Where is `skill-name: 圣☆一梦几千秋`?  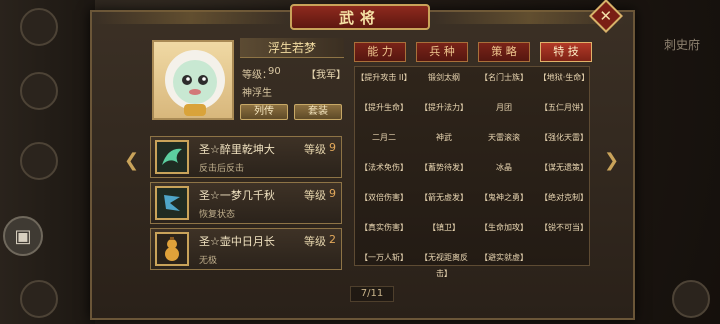
skill-name: 圣☆一梦几千秋 is located at coordinates (237, 195).